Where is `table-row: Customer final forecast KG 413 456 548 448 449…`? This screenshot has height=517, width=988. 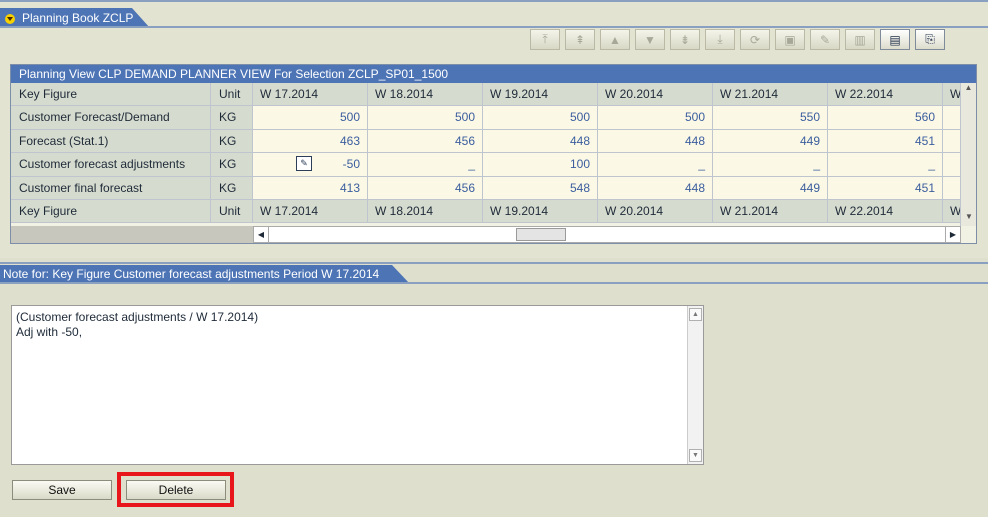 table-row: Customer final forecast KG 413 456 548 448 449… is located at coordinates (486, 188).